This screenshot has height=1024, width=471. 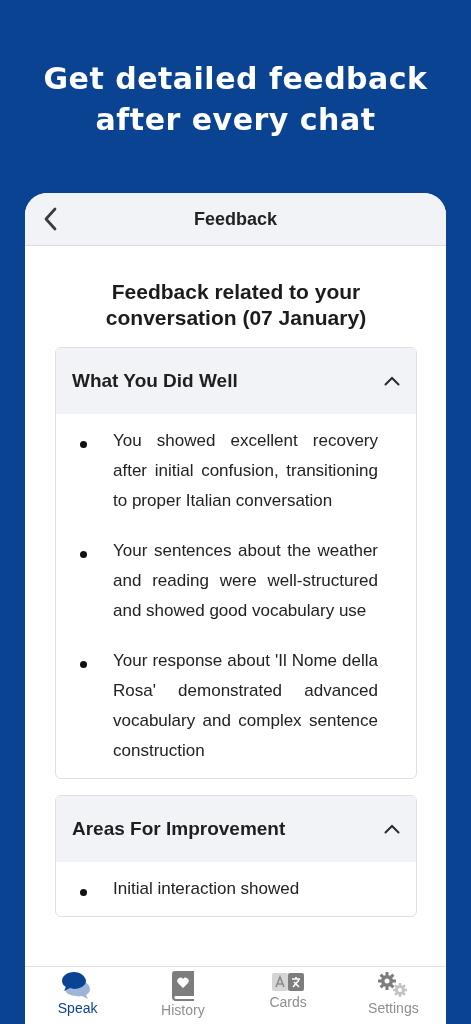 I want to click on section-header: What You Did Well, so click(x=236, y=381).